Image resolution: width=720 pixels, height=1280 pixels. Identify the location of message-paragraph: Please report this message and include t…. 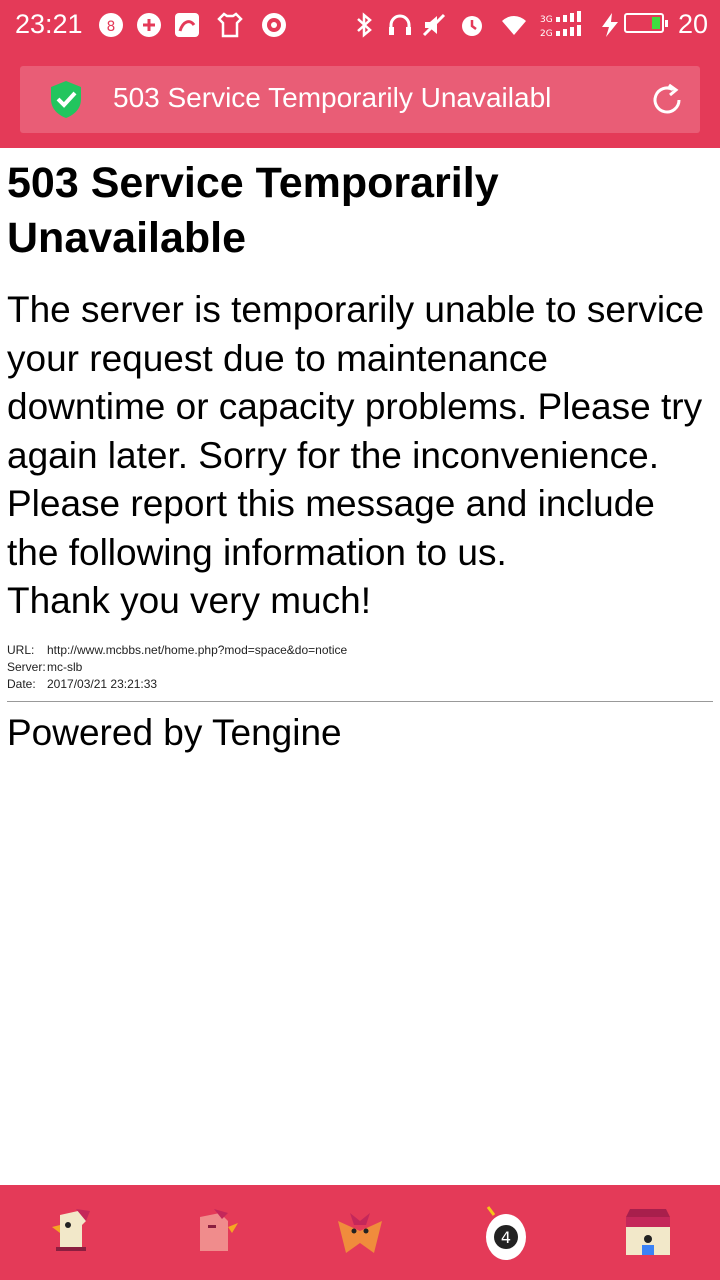
(331, 528).